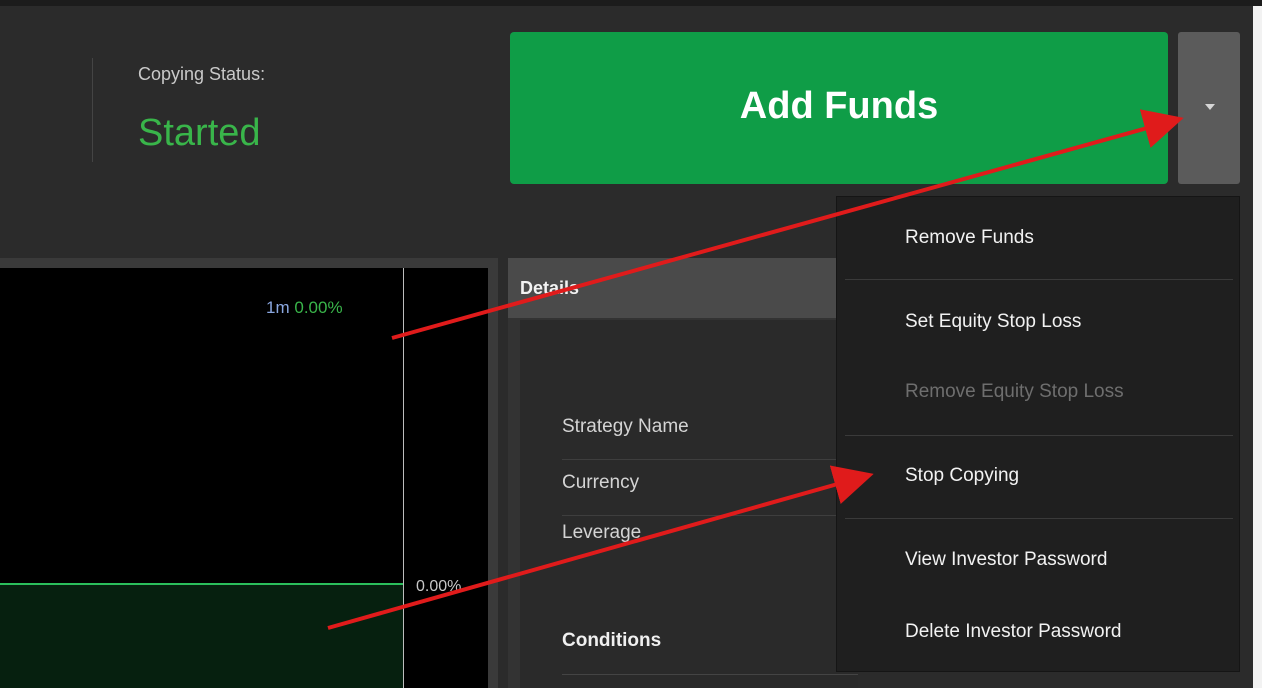 This screenshot has height=688, width=1262. I want to click on chart-series-line, so click(202, 584).